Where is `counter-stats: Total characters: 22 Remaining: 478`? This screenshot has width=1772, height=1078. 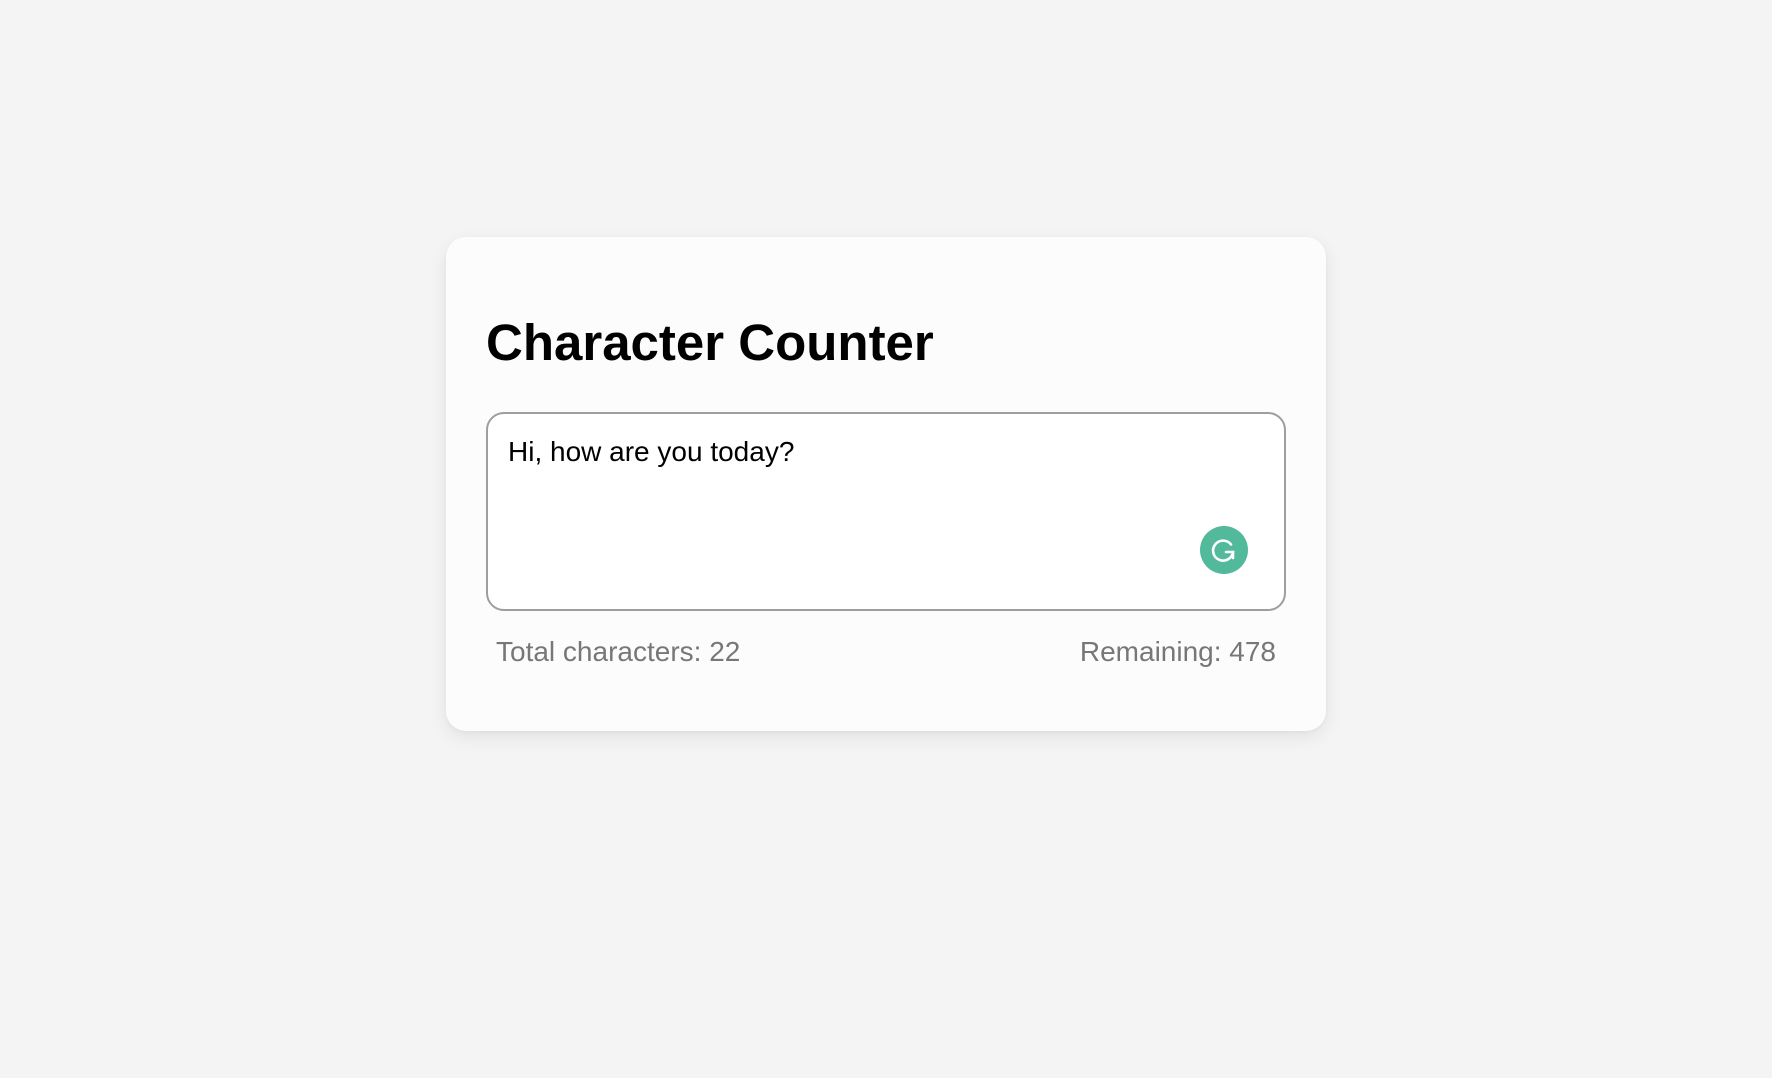
counter-stats: Total characters: 22 Remaining: 478 is located at coordinates (886, 652).